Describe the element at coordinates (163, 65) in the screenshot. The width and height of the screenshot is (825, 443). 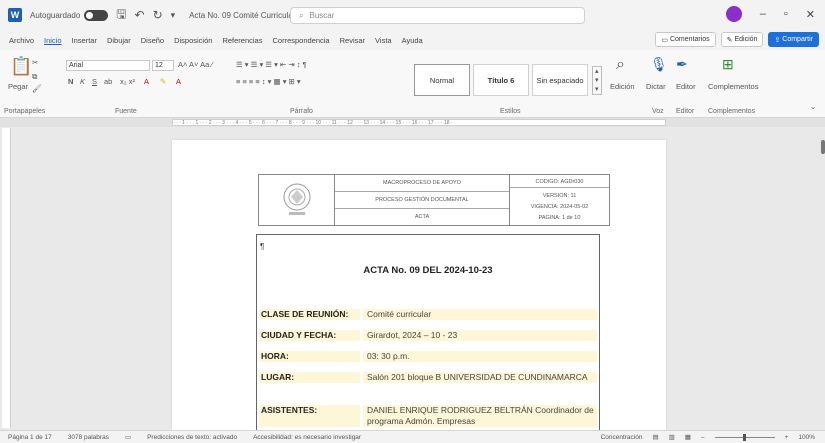
I see `font-size-select: 12` at that location.